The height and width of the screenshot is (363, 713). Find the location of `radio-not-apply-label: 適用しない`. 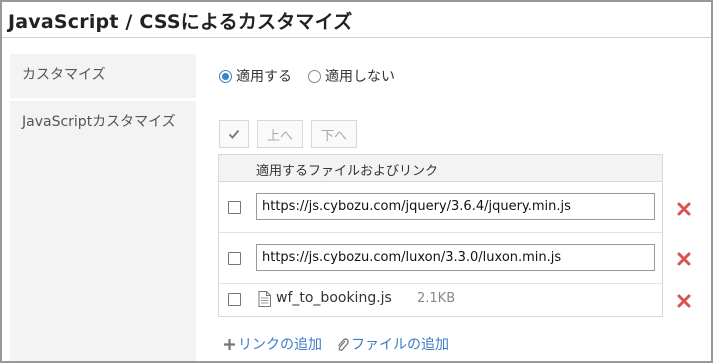

radio-not-apply-label: 適用しない is located at coordinates (360, 77).